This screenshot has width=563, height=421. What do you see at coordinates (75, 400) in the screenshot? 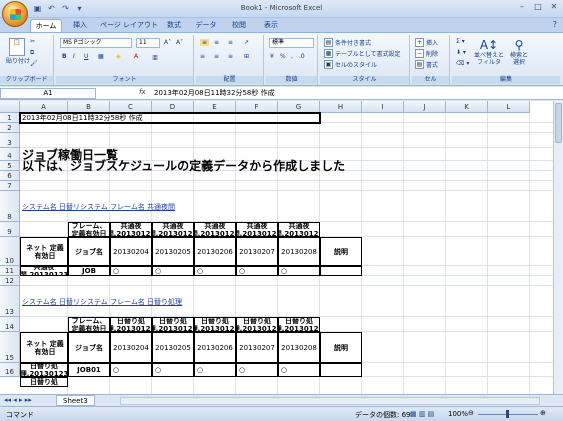
I see `sheet-tab-sheet3: Sheet3` at bounding box center [75, 400].